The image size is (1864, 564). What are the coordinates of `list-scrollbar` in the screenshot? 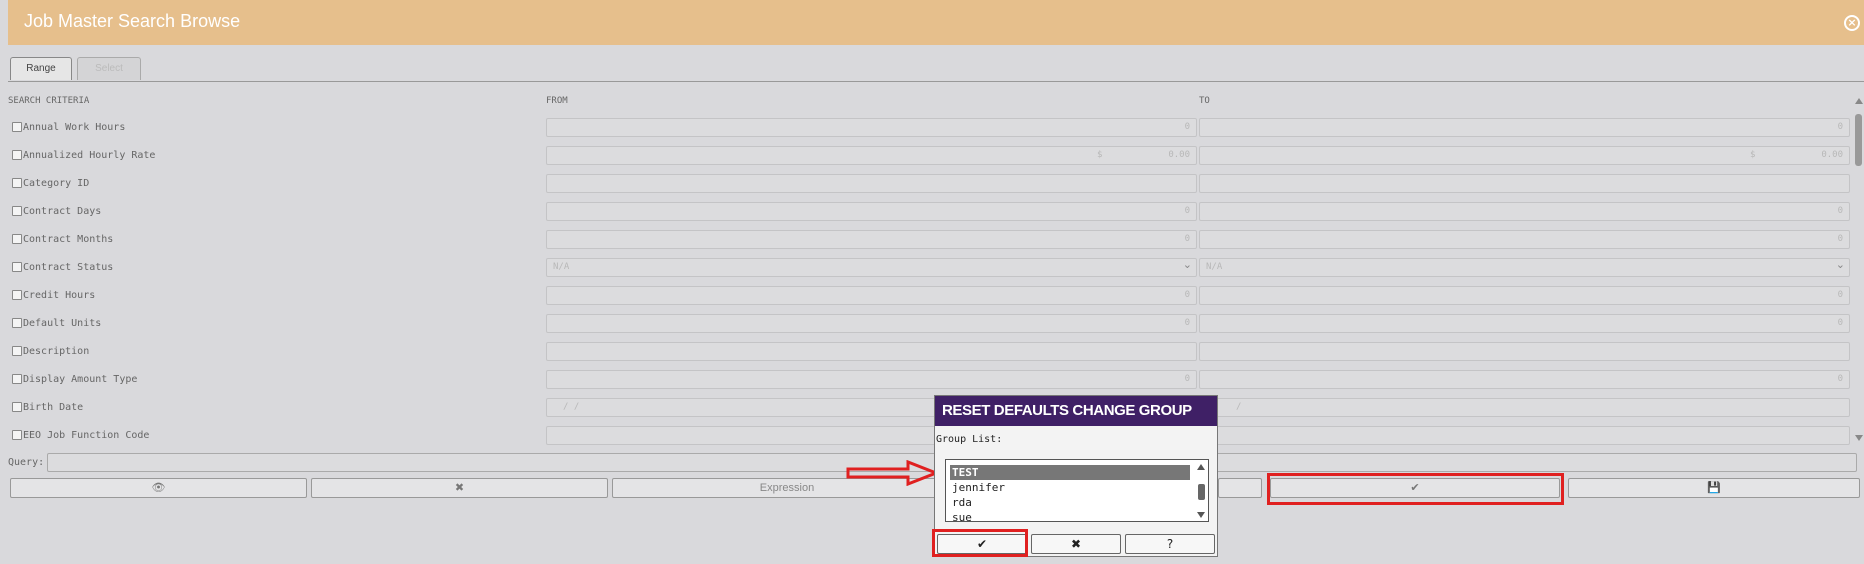 It's located at (1201, 491).